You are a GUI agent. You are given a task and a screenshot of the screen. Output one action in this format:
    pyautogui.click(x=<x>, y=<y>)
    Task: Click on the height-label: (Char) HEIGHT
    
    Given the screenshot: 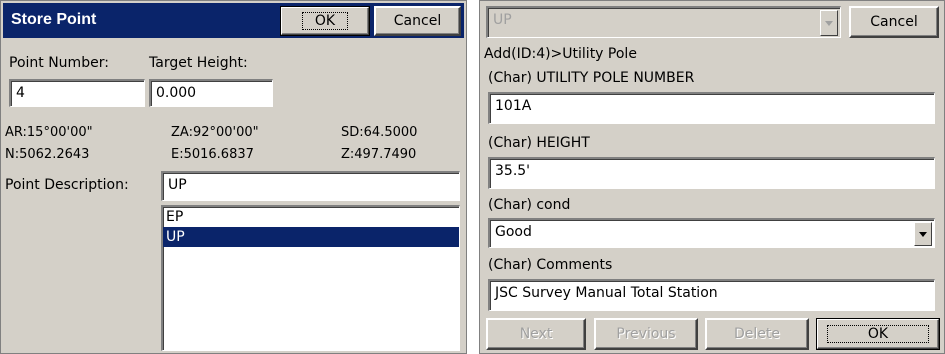 What is the action you would take?
    pyautogui.click(x=539, y=143)
    